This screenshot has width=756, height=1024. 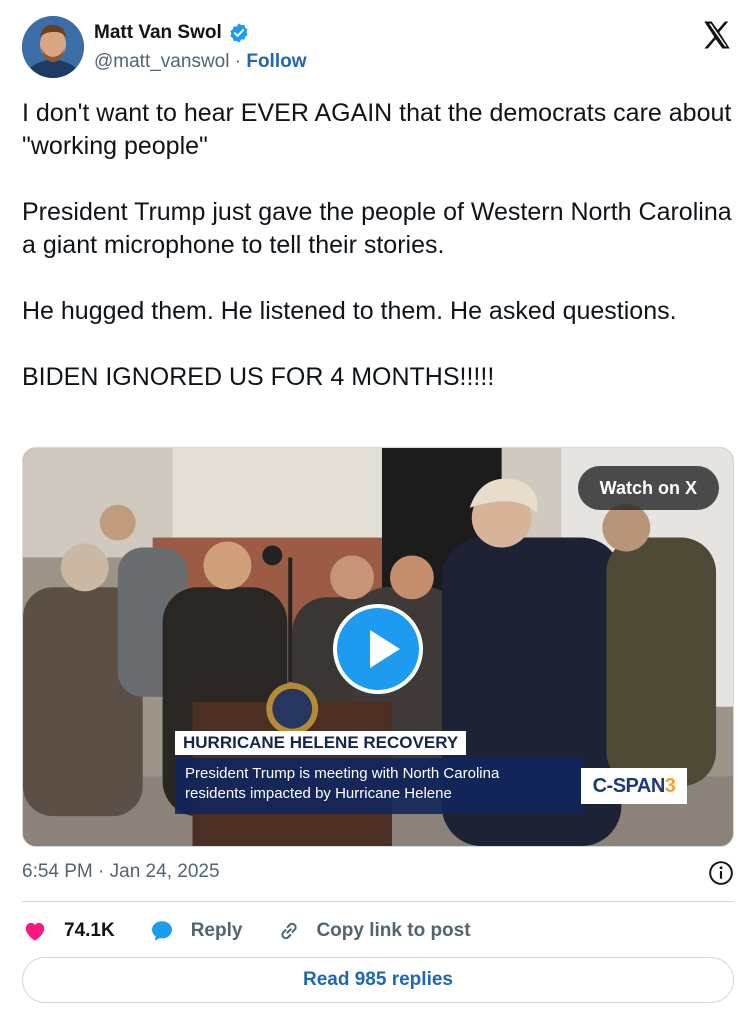 What do you see at coordinates (161, 931) in the screenshot?
I see `reply-bubble-icon` at bounding box center [161, 931].